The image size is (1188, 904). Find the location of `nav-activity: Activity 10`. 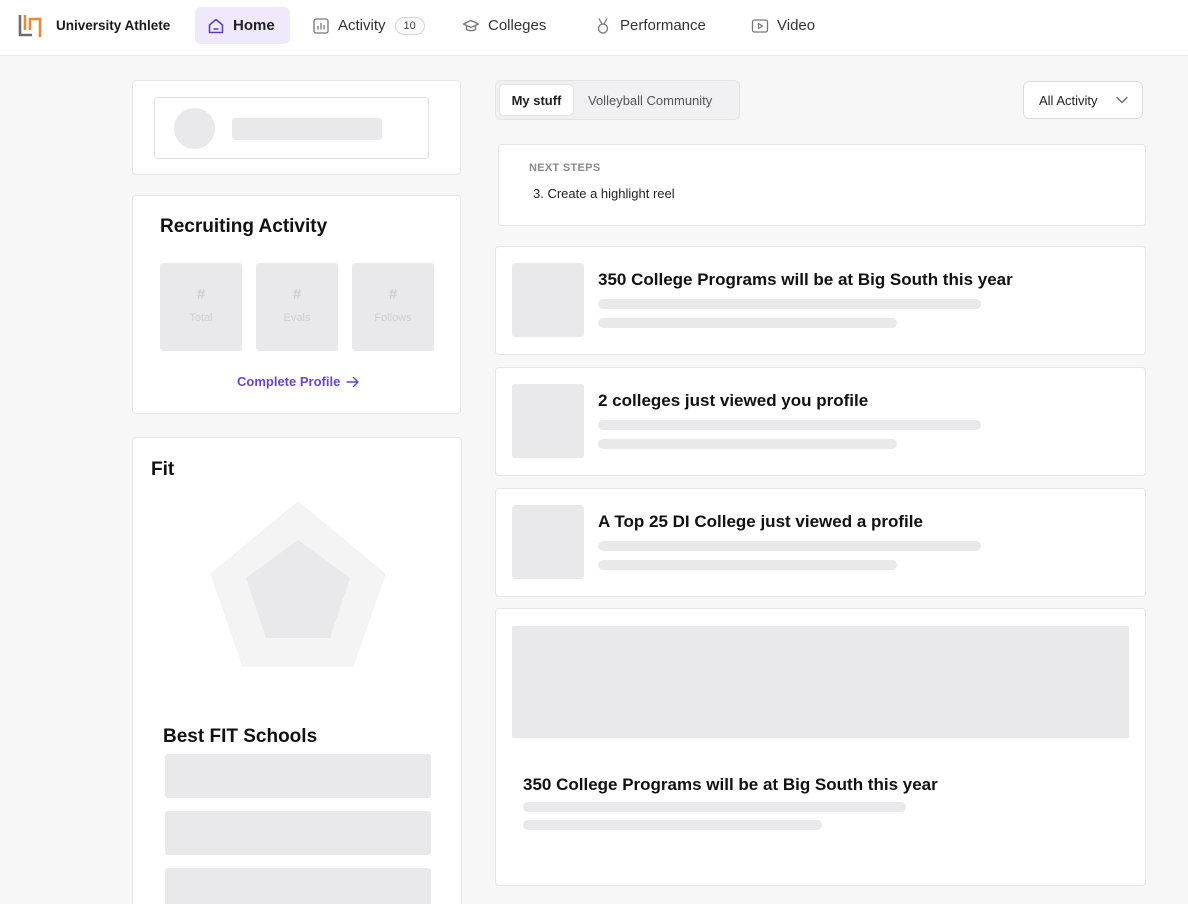

nav-activity: Activity 10 is located at coordinates (368, 25).